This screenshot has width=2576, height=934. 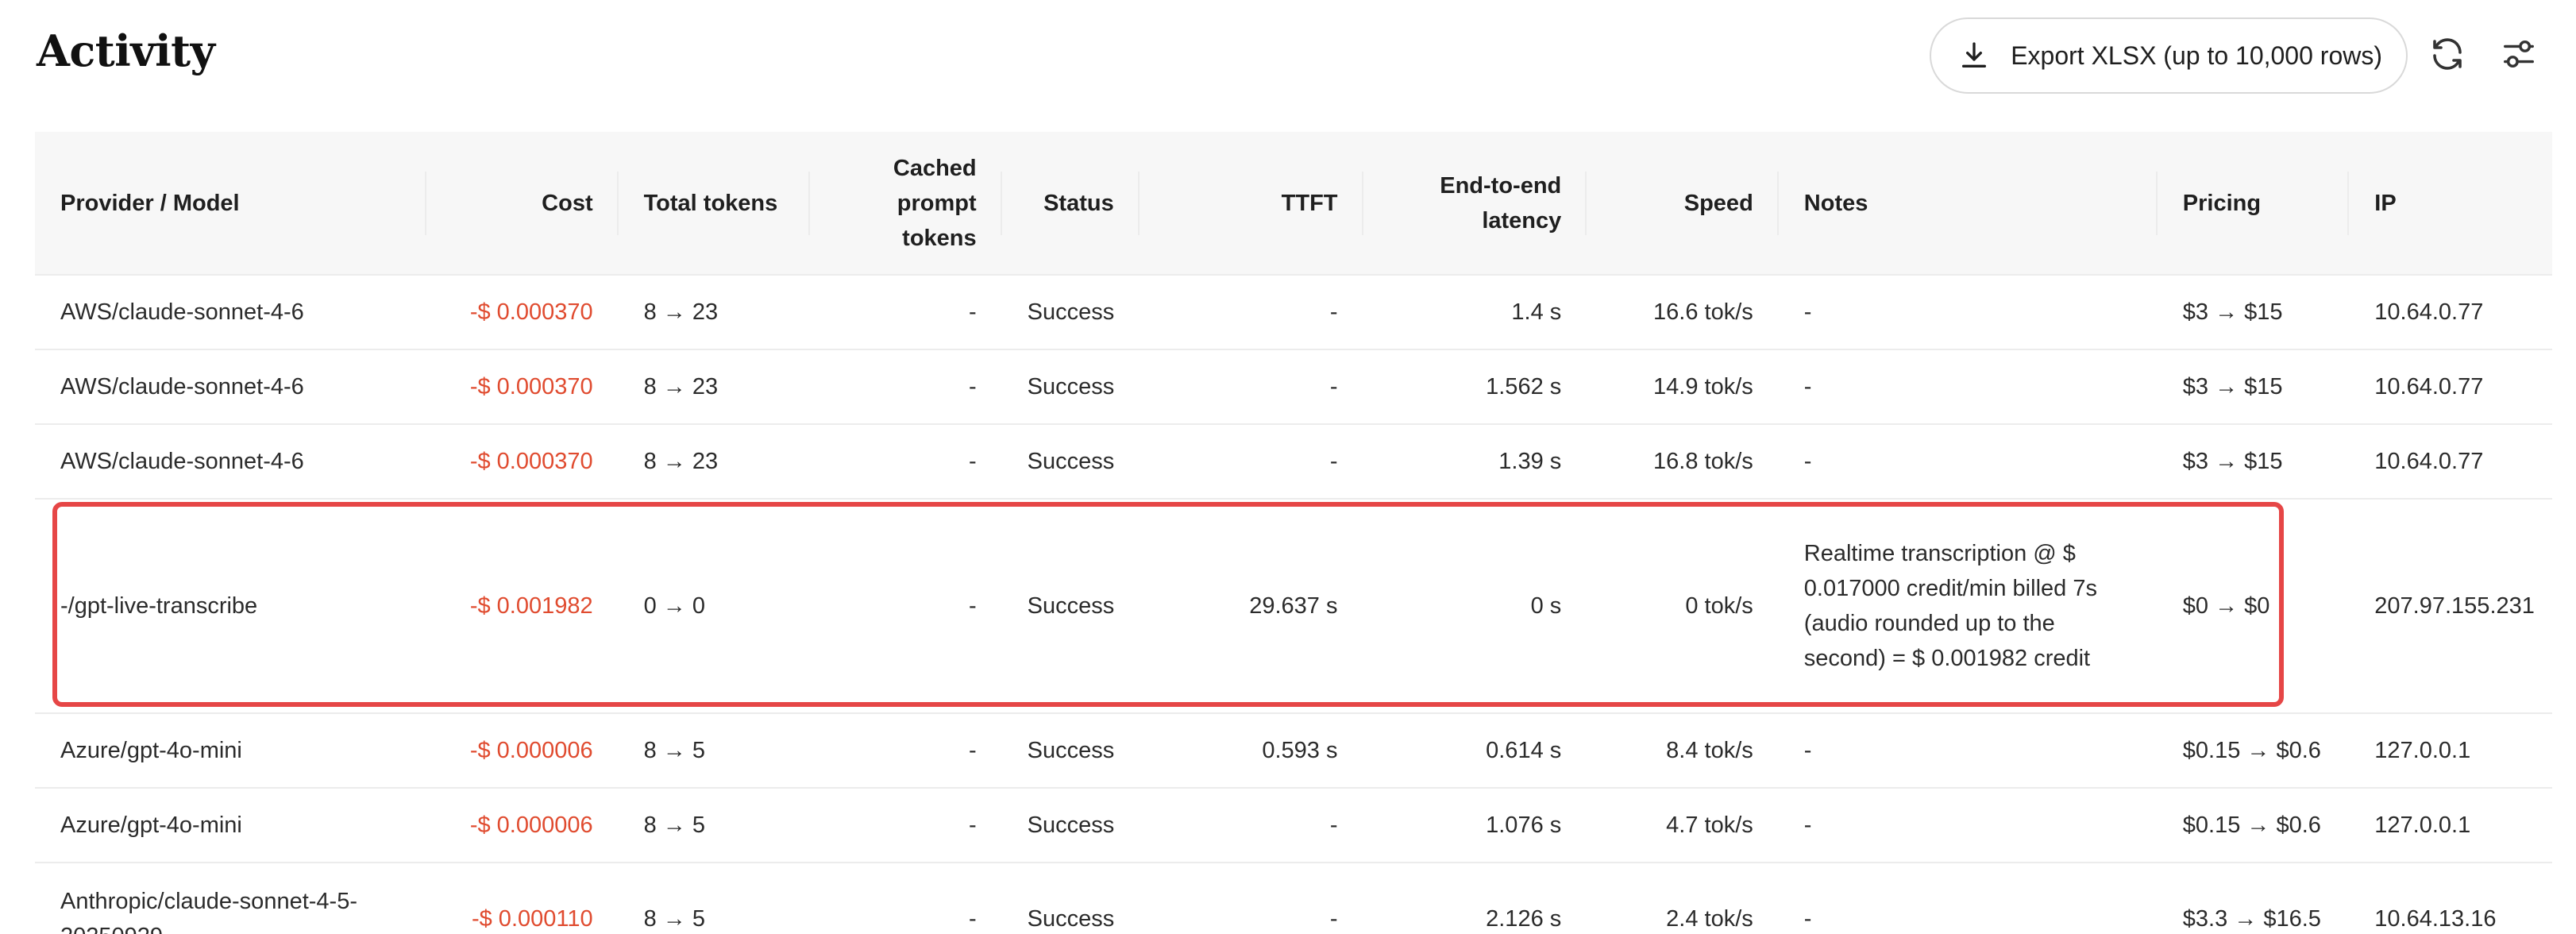 What do you see at coordinates (231, 898) in the screenshot?
I see `cell-model: Anthropic/claude-sonnet-4-5-20250929` at bounding box center [231, 898].